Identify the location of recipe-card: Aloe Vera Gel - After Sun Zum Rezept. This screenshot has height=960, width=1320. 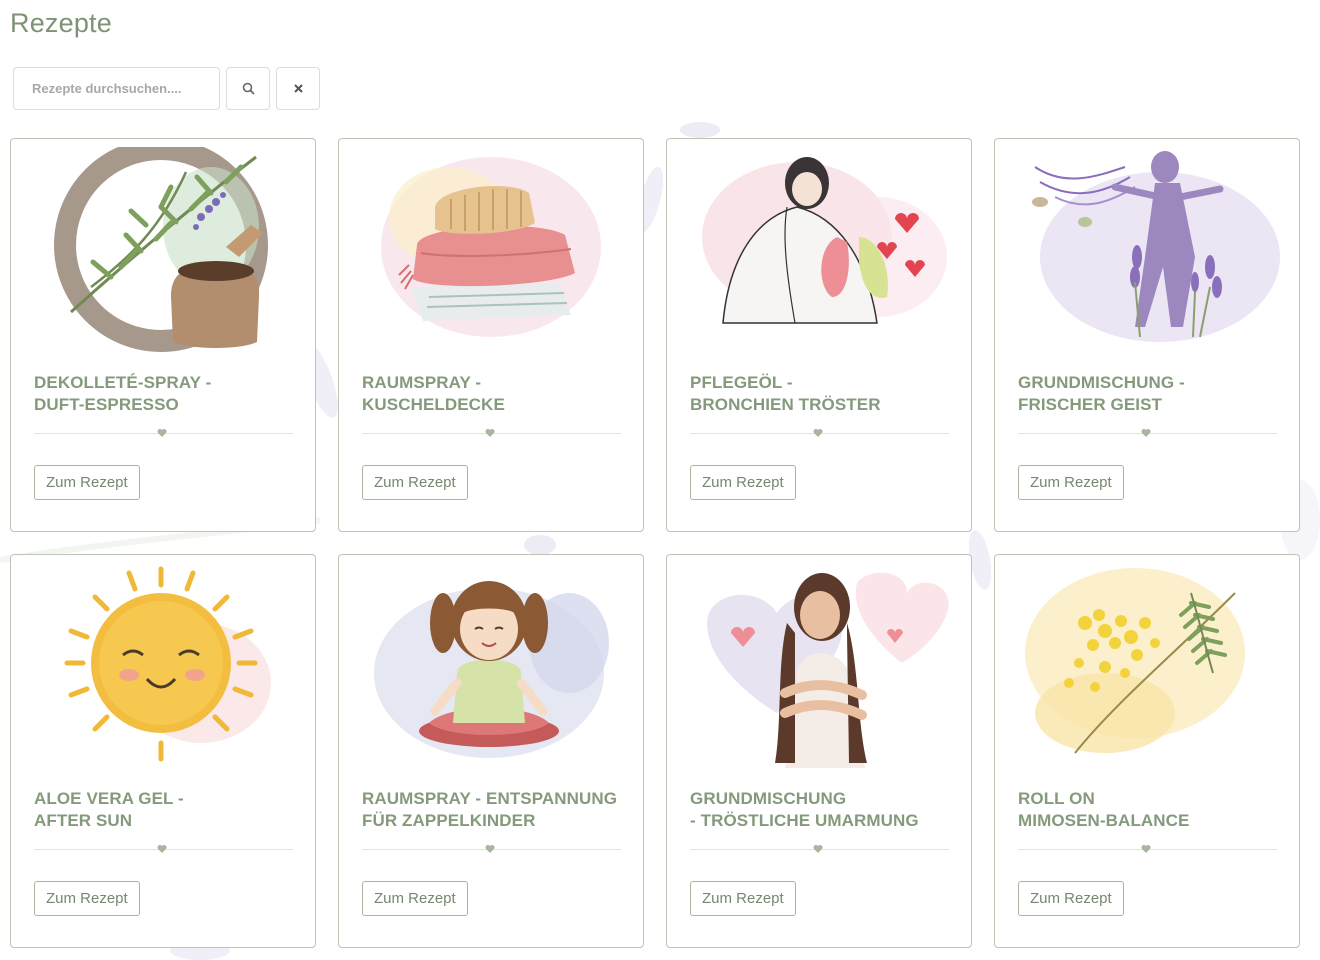
(163, 751).